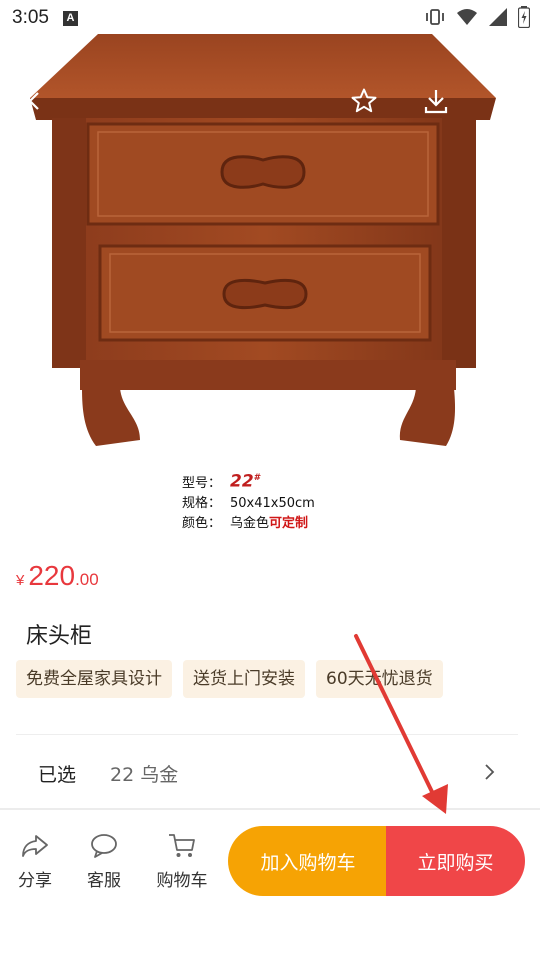  Describe the element at coordinates (35, 101) in the screenshot. I see `back-icon` at that location.